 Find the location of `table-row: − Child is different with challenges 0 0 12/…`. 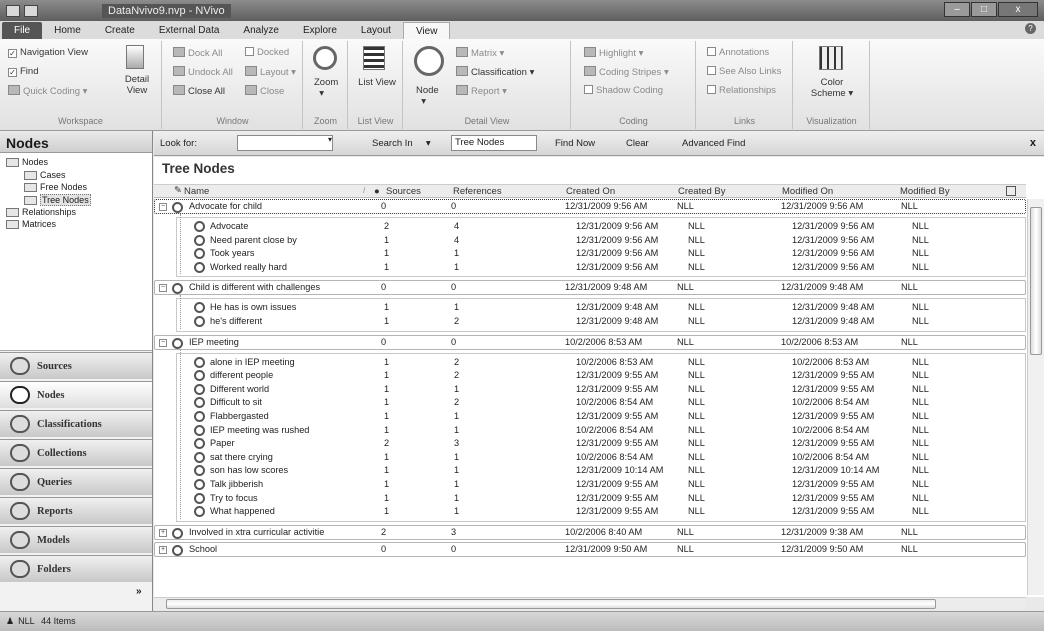

table-row: − Child is different with challenges 0 0 12/… is located at coordinates (590, 288).